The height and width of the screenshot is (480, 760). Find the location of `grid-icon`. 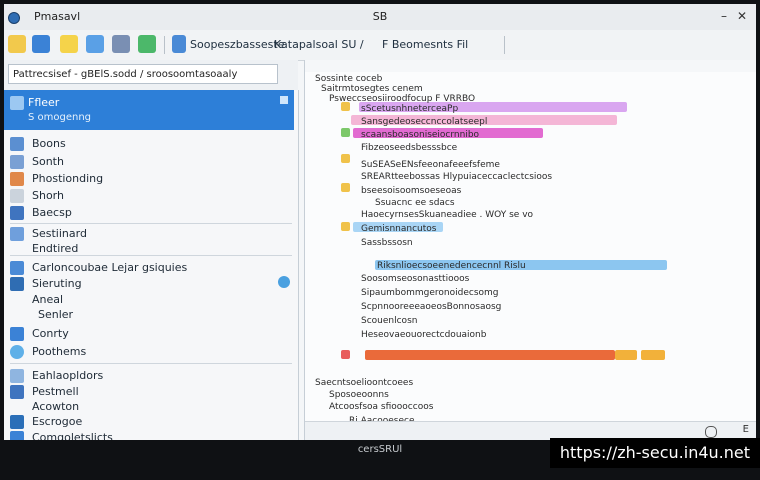

grid-icon is located at coordinates (17, 162).